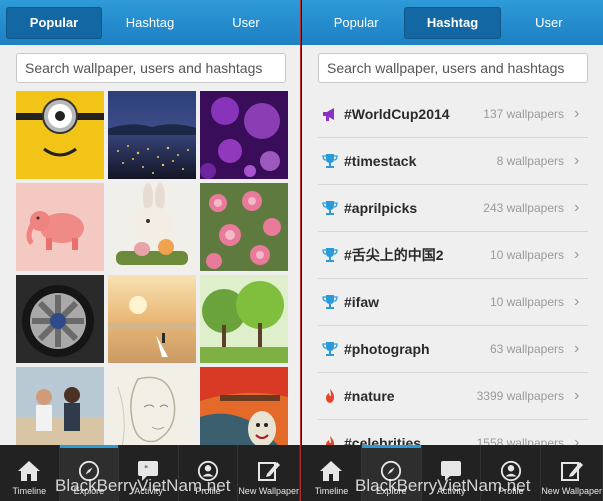  What do you see at coordinates (520, 396) in the screenshot?
I see `wallpaper-count: 3399 wallpapers` at bounding box center [520, 396].